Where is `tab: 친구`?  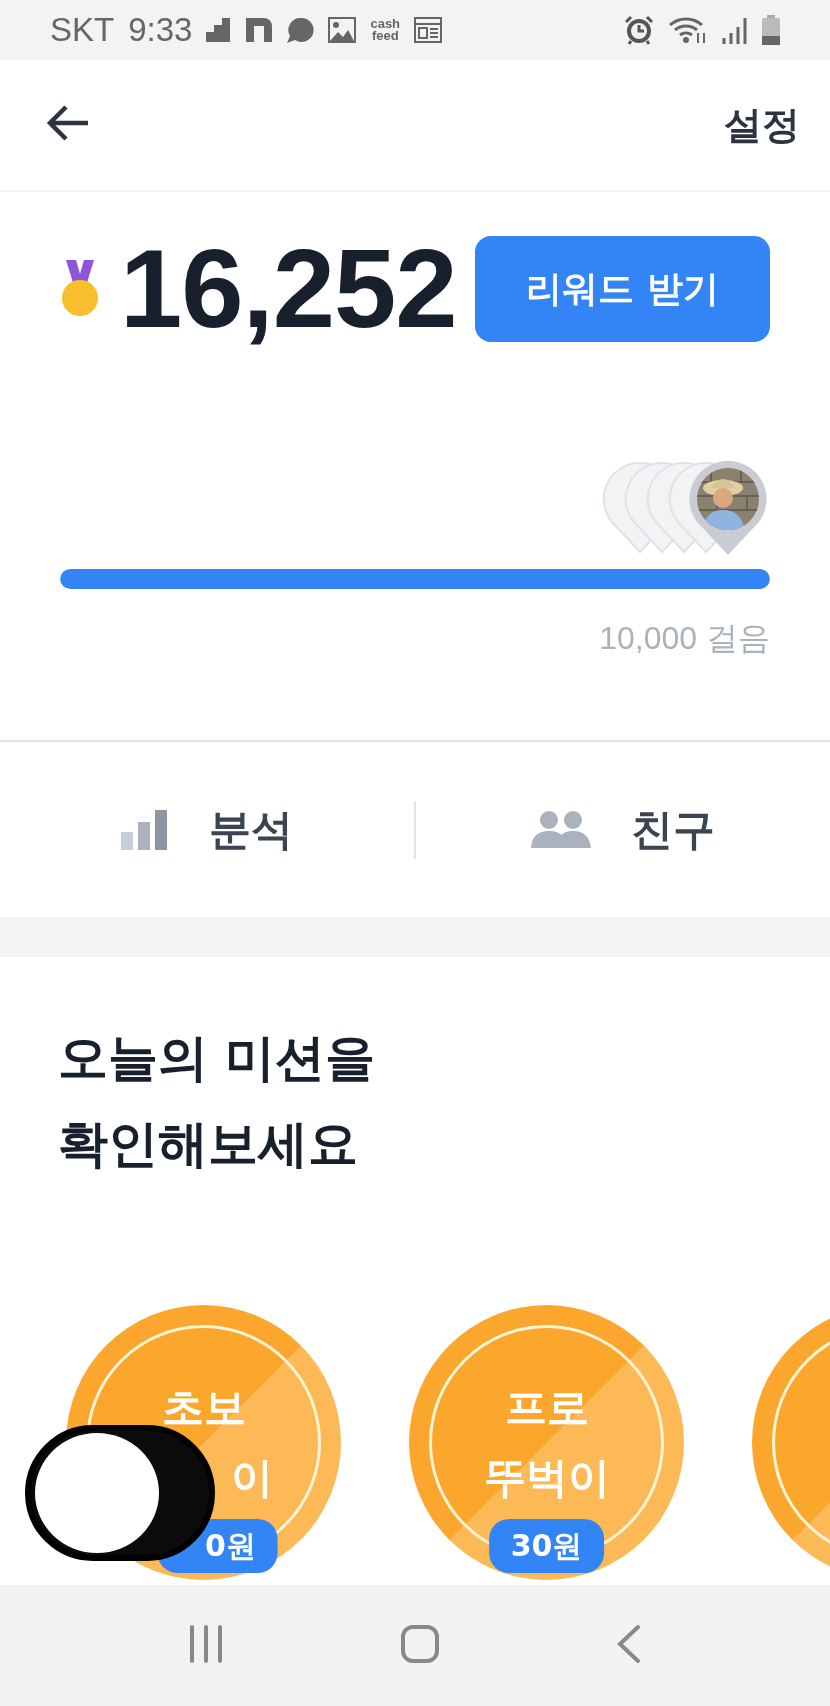
tab: 친구 is located at coordinates (623, 829).